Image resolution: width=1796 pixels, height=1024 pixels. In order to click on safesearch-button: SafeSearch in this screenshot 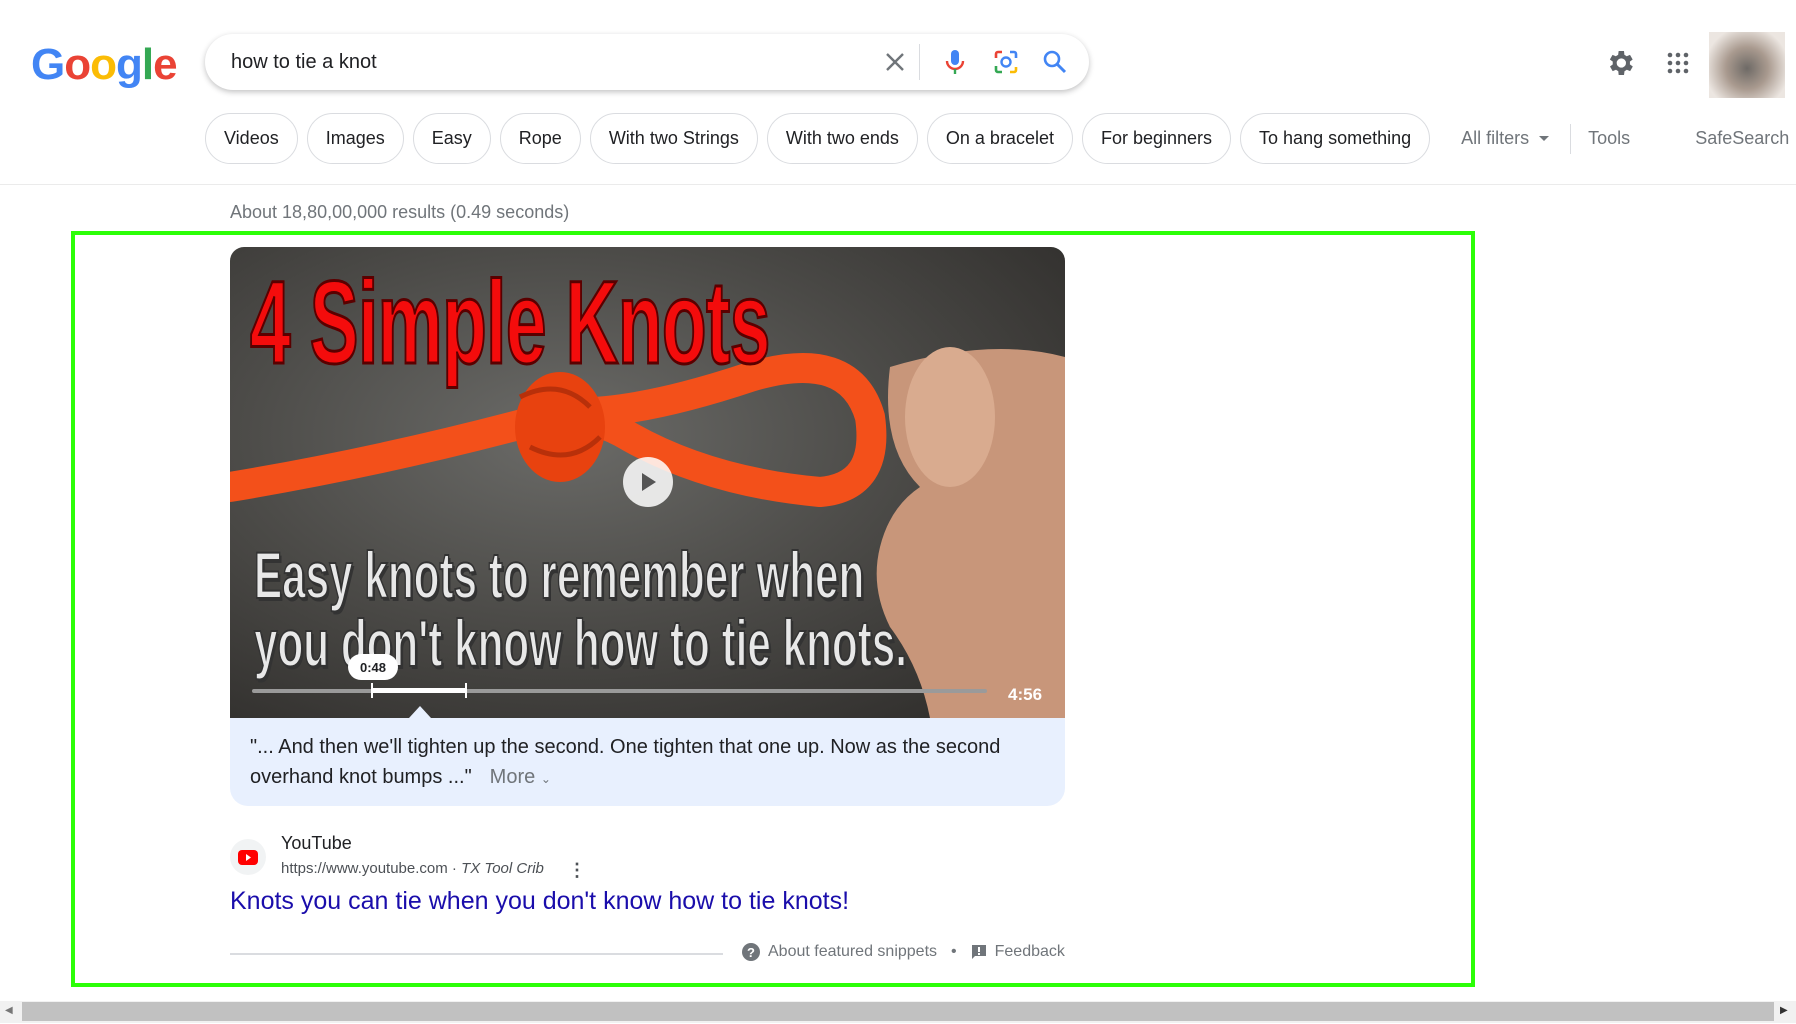, I will do `click(1745, 138)`.